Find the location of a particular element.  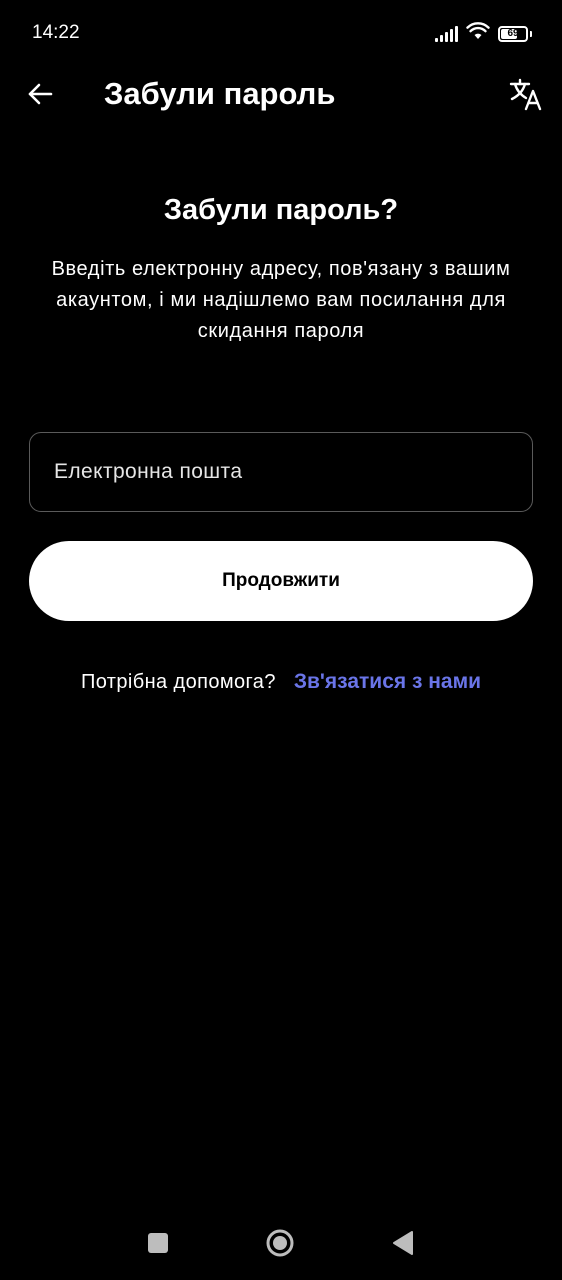

app-header: Забули пароль is located at coordinates (281, 95).